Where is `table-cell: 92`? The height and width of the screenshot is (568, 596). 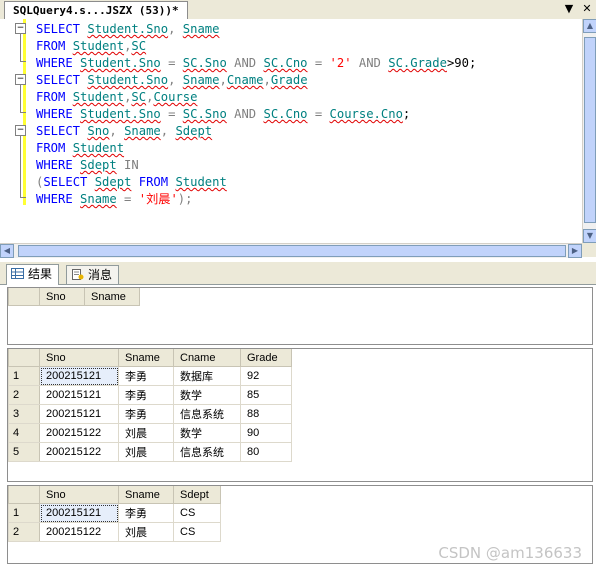
table-cell: 92 is located at coordinates (266, 376).